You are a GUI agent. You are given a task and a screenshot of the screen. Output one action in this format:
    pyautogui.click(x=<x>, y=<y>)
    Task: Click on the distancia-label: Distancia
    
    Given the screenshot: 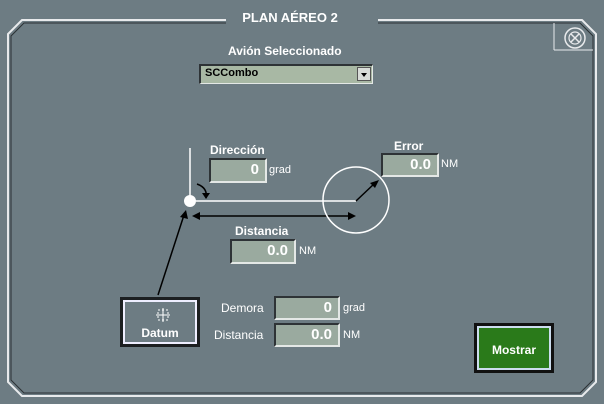 What is the action you would take?
    pyautogui.click(x=262, y=231)
    